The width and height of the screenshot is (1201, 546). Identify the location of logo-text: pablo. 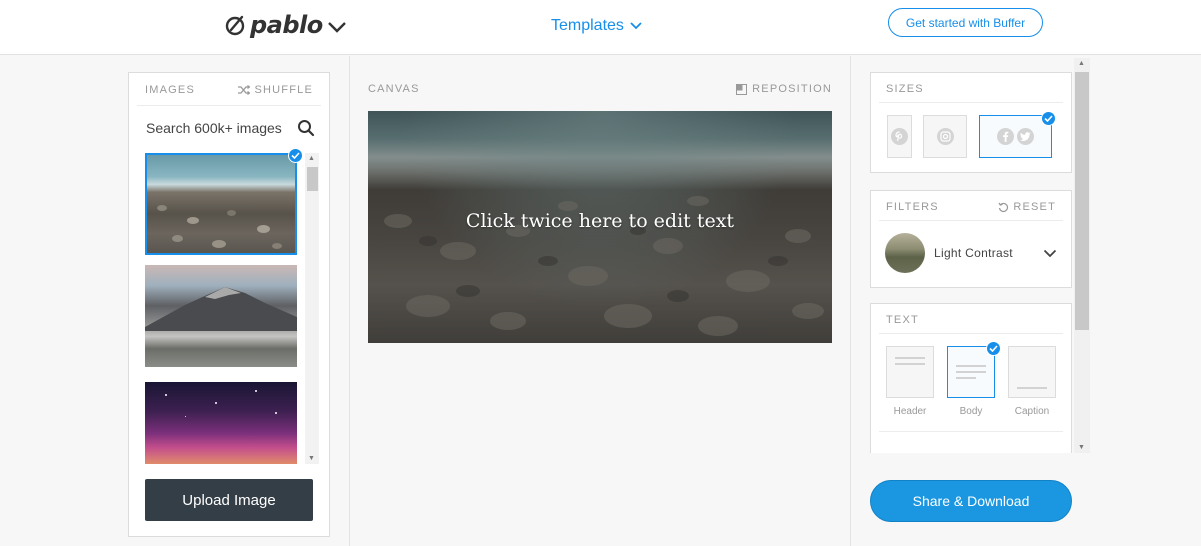
(286, 25).